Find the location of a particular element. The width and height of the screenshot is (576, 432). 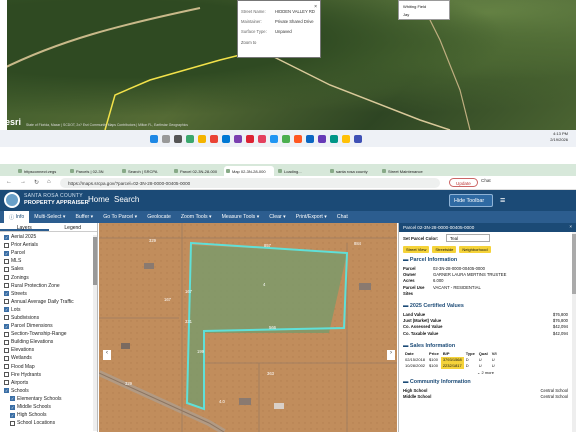

tool-chat: Chat is located at coordinates (342, 217).